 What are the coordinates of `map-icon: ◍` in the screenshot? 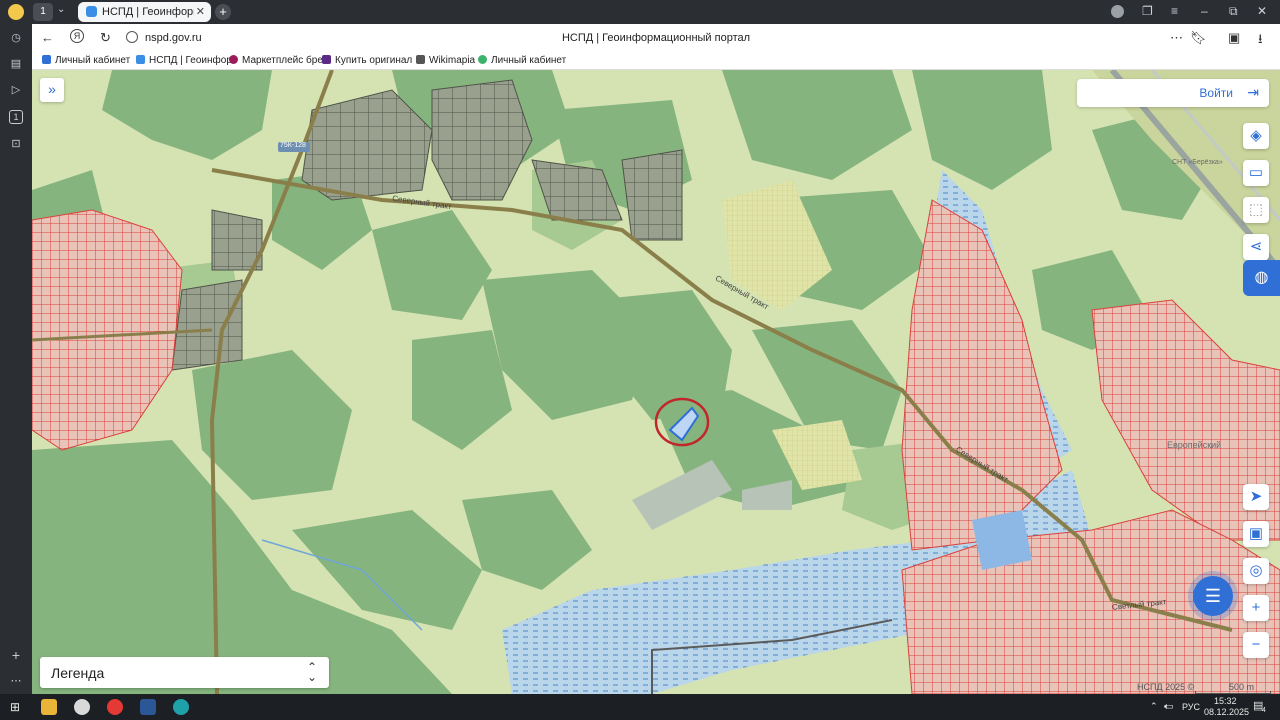 It's located at (1261, 277).